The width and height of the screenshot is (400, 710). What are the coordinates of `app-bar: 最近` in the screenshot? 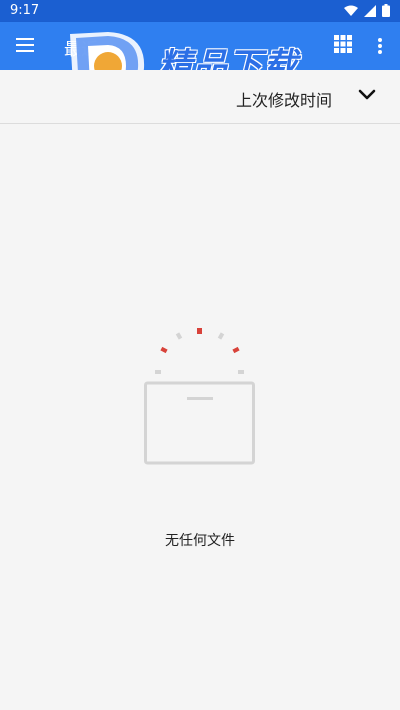 It's located at (200, 46).